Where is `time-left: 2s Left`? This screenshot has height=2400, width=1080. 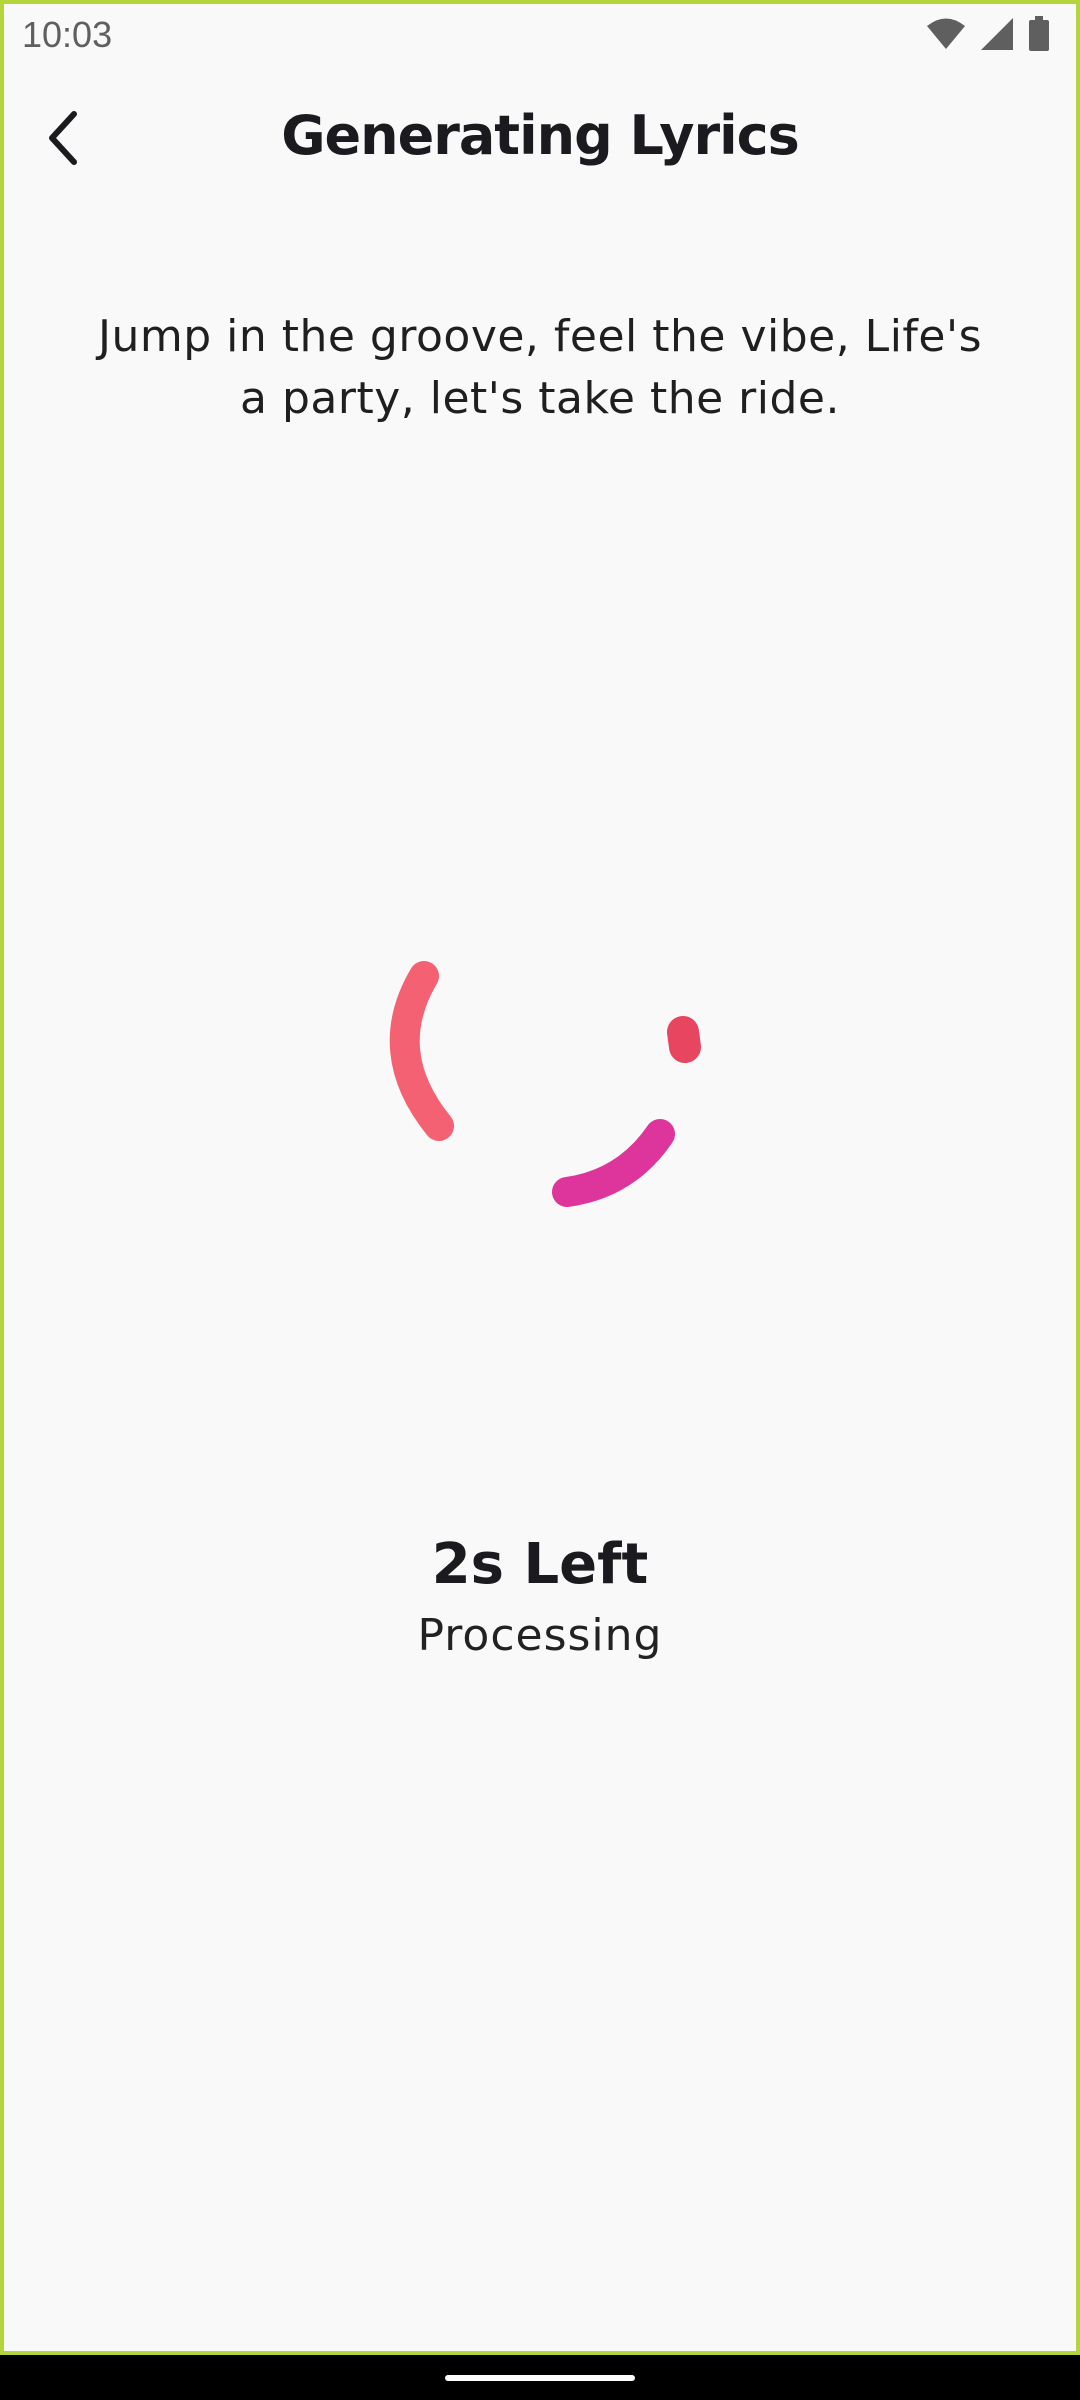 time-left: 2s Left is located at coordinates (540, 1564).